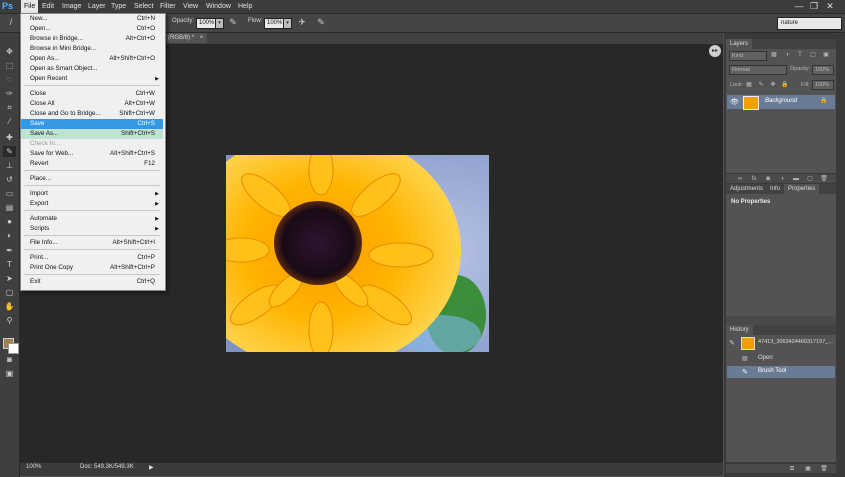 The image size is (845, 477). Describe the element at coordinates (92, 219) in the screenshot. I see `menu-item-automate: Automate ▶` at that location.